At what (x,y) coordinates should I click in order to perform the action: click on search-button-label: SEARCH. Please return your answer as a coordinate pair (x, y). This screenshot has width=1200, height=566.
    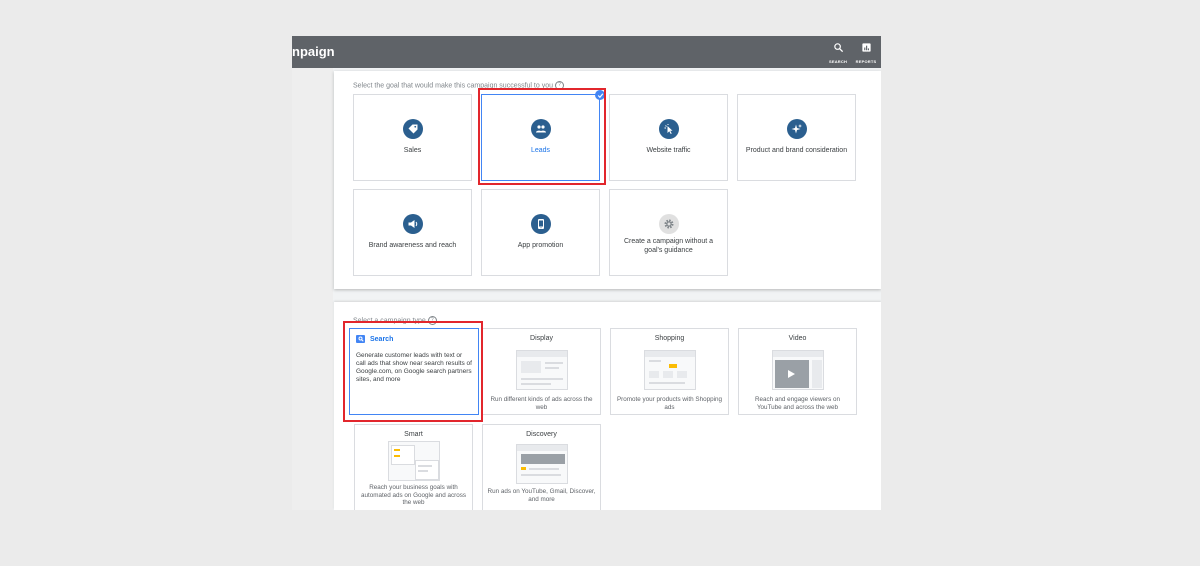
    Looking at the image, I should click on (838, 61).